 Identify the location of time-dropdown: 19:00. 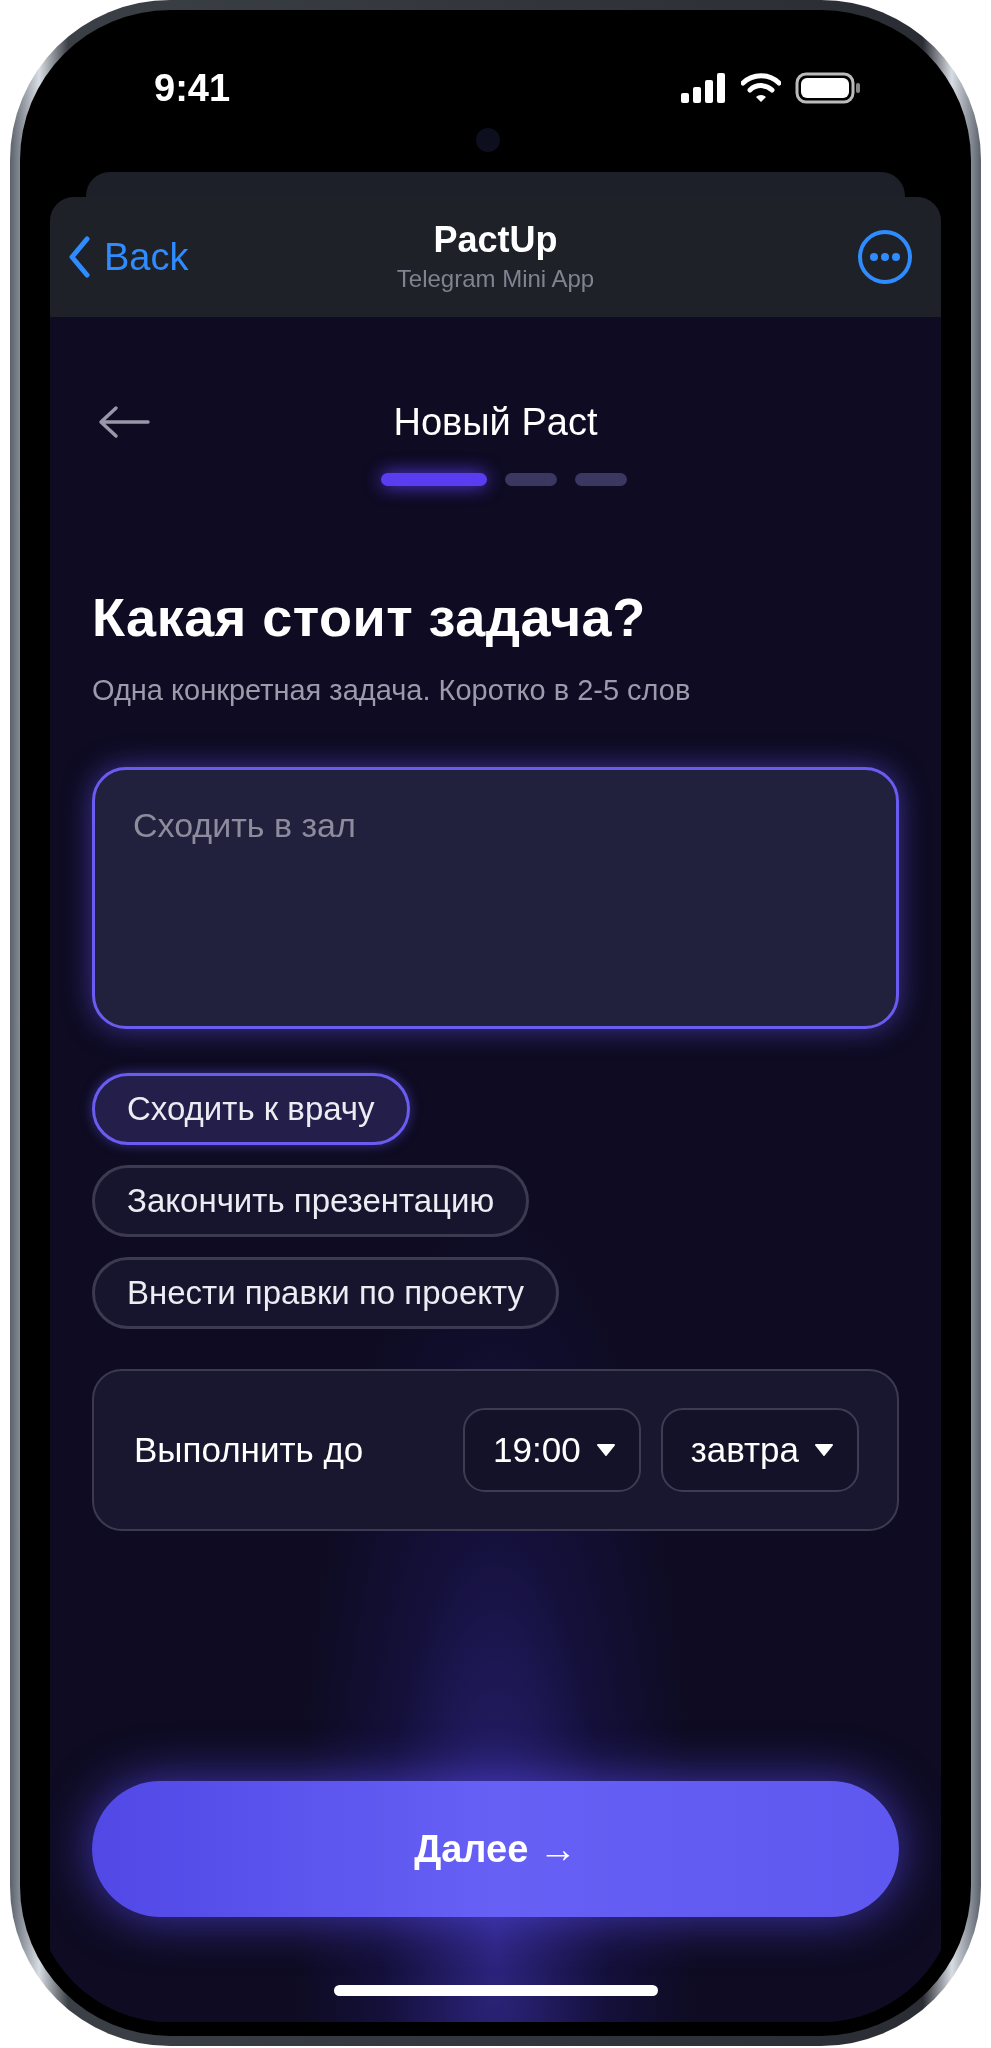
(552, 1450).